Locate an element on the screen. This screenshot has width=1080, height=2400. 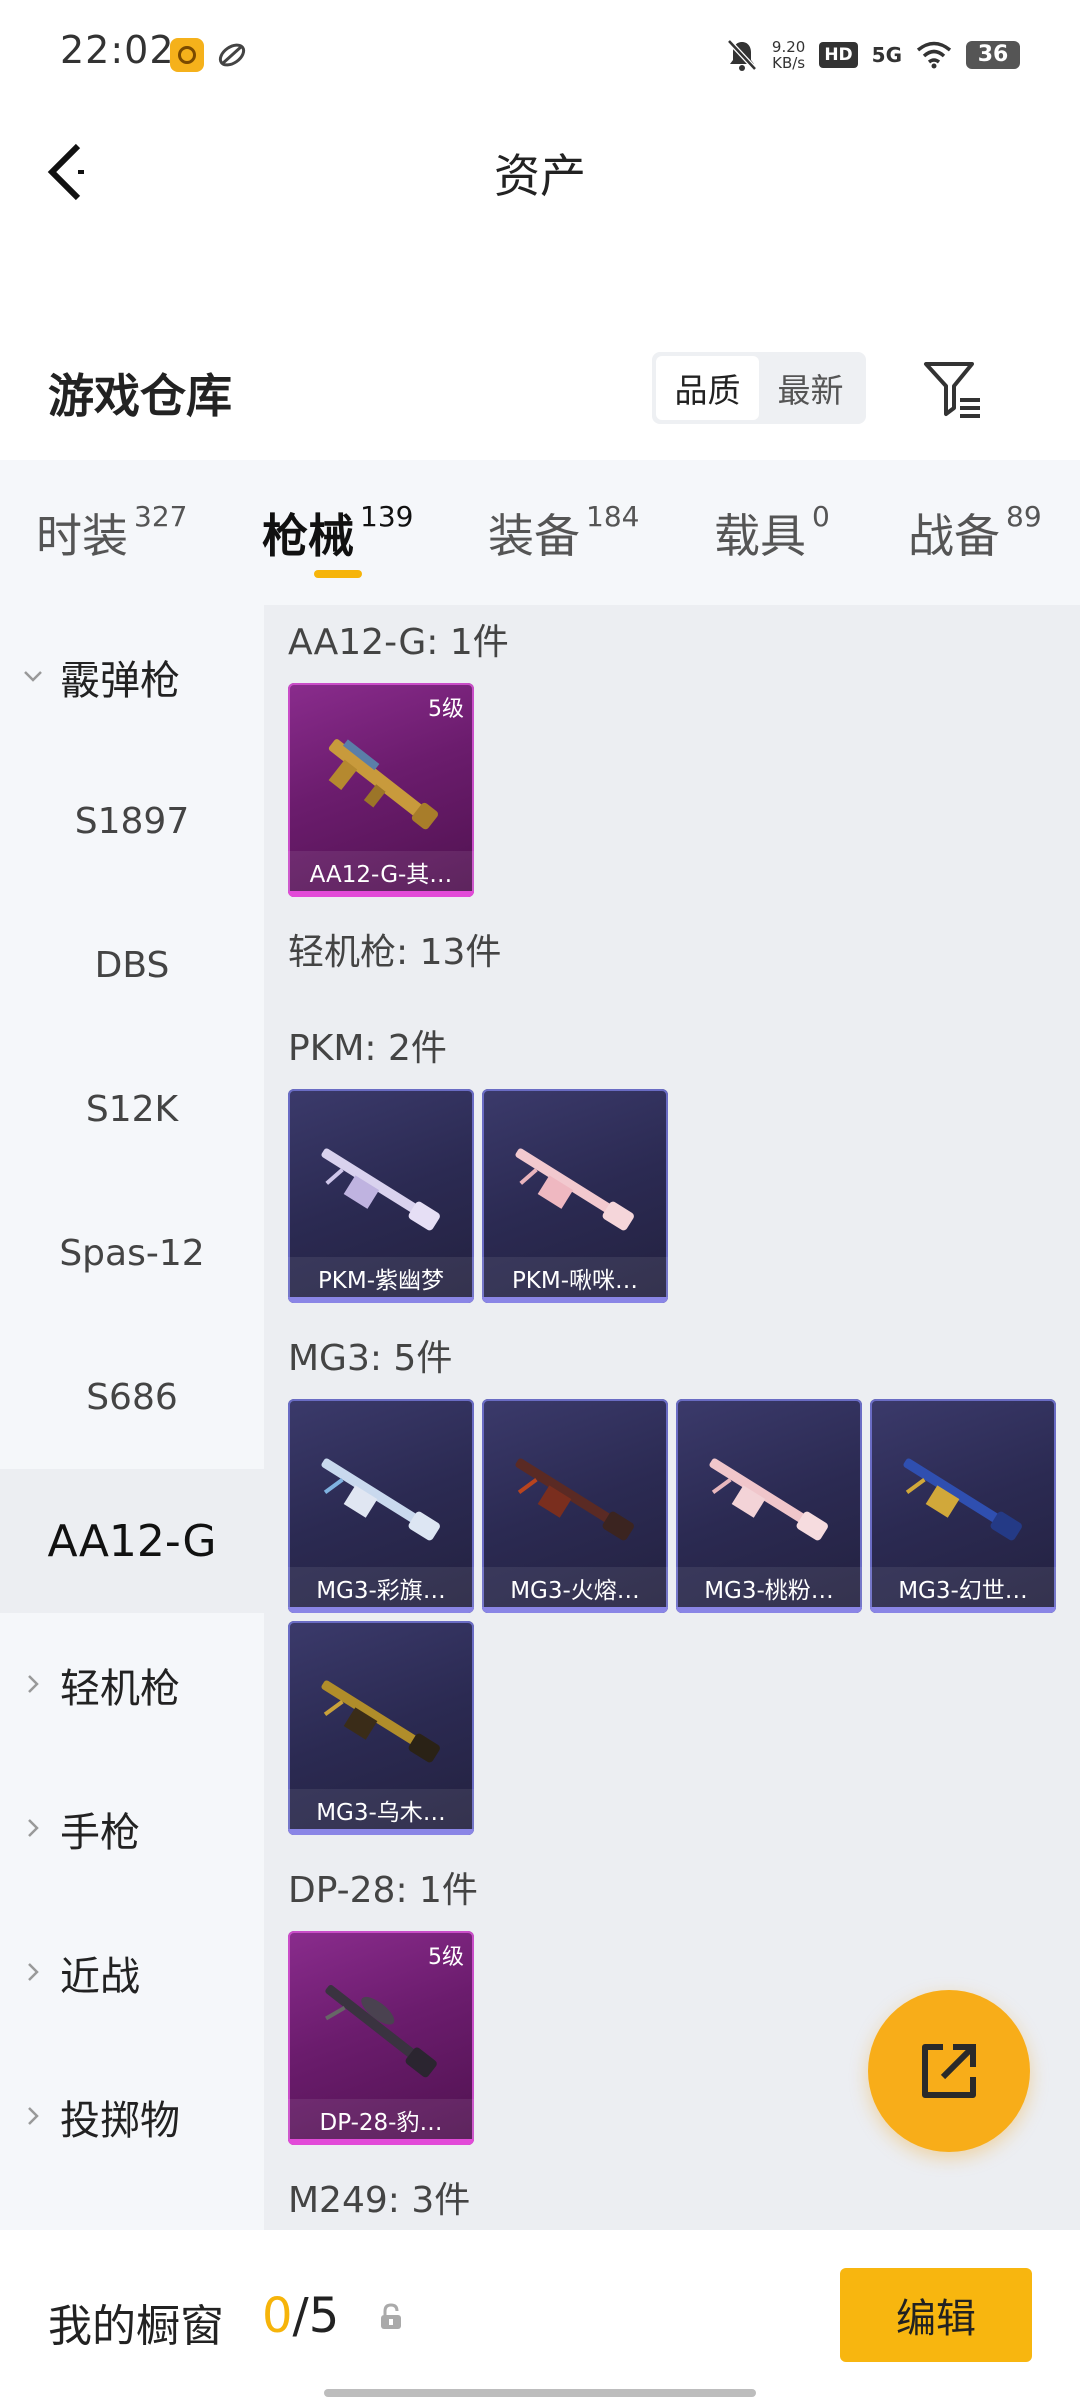
sort-toggle: 品质 最新 is located at coordinates (759, 388).